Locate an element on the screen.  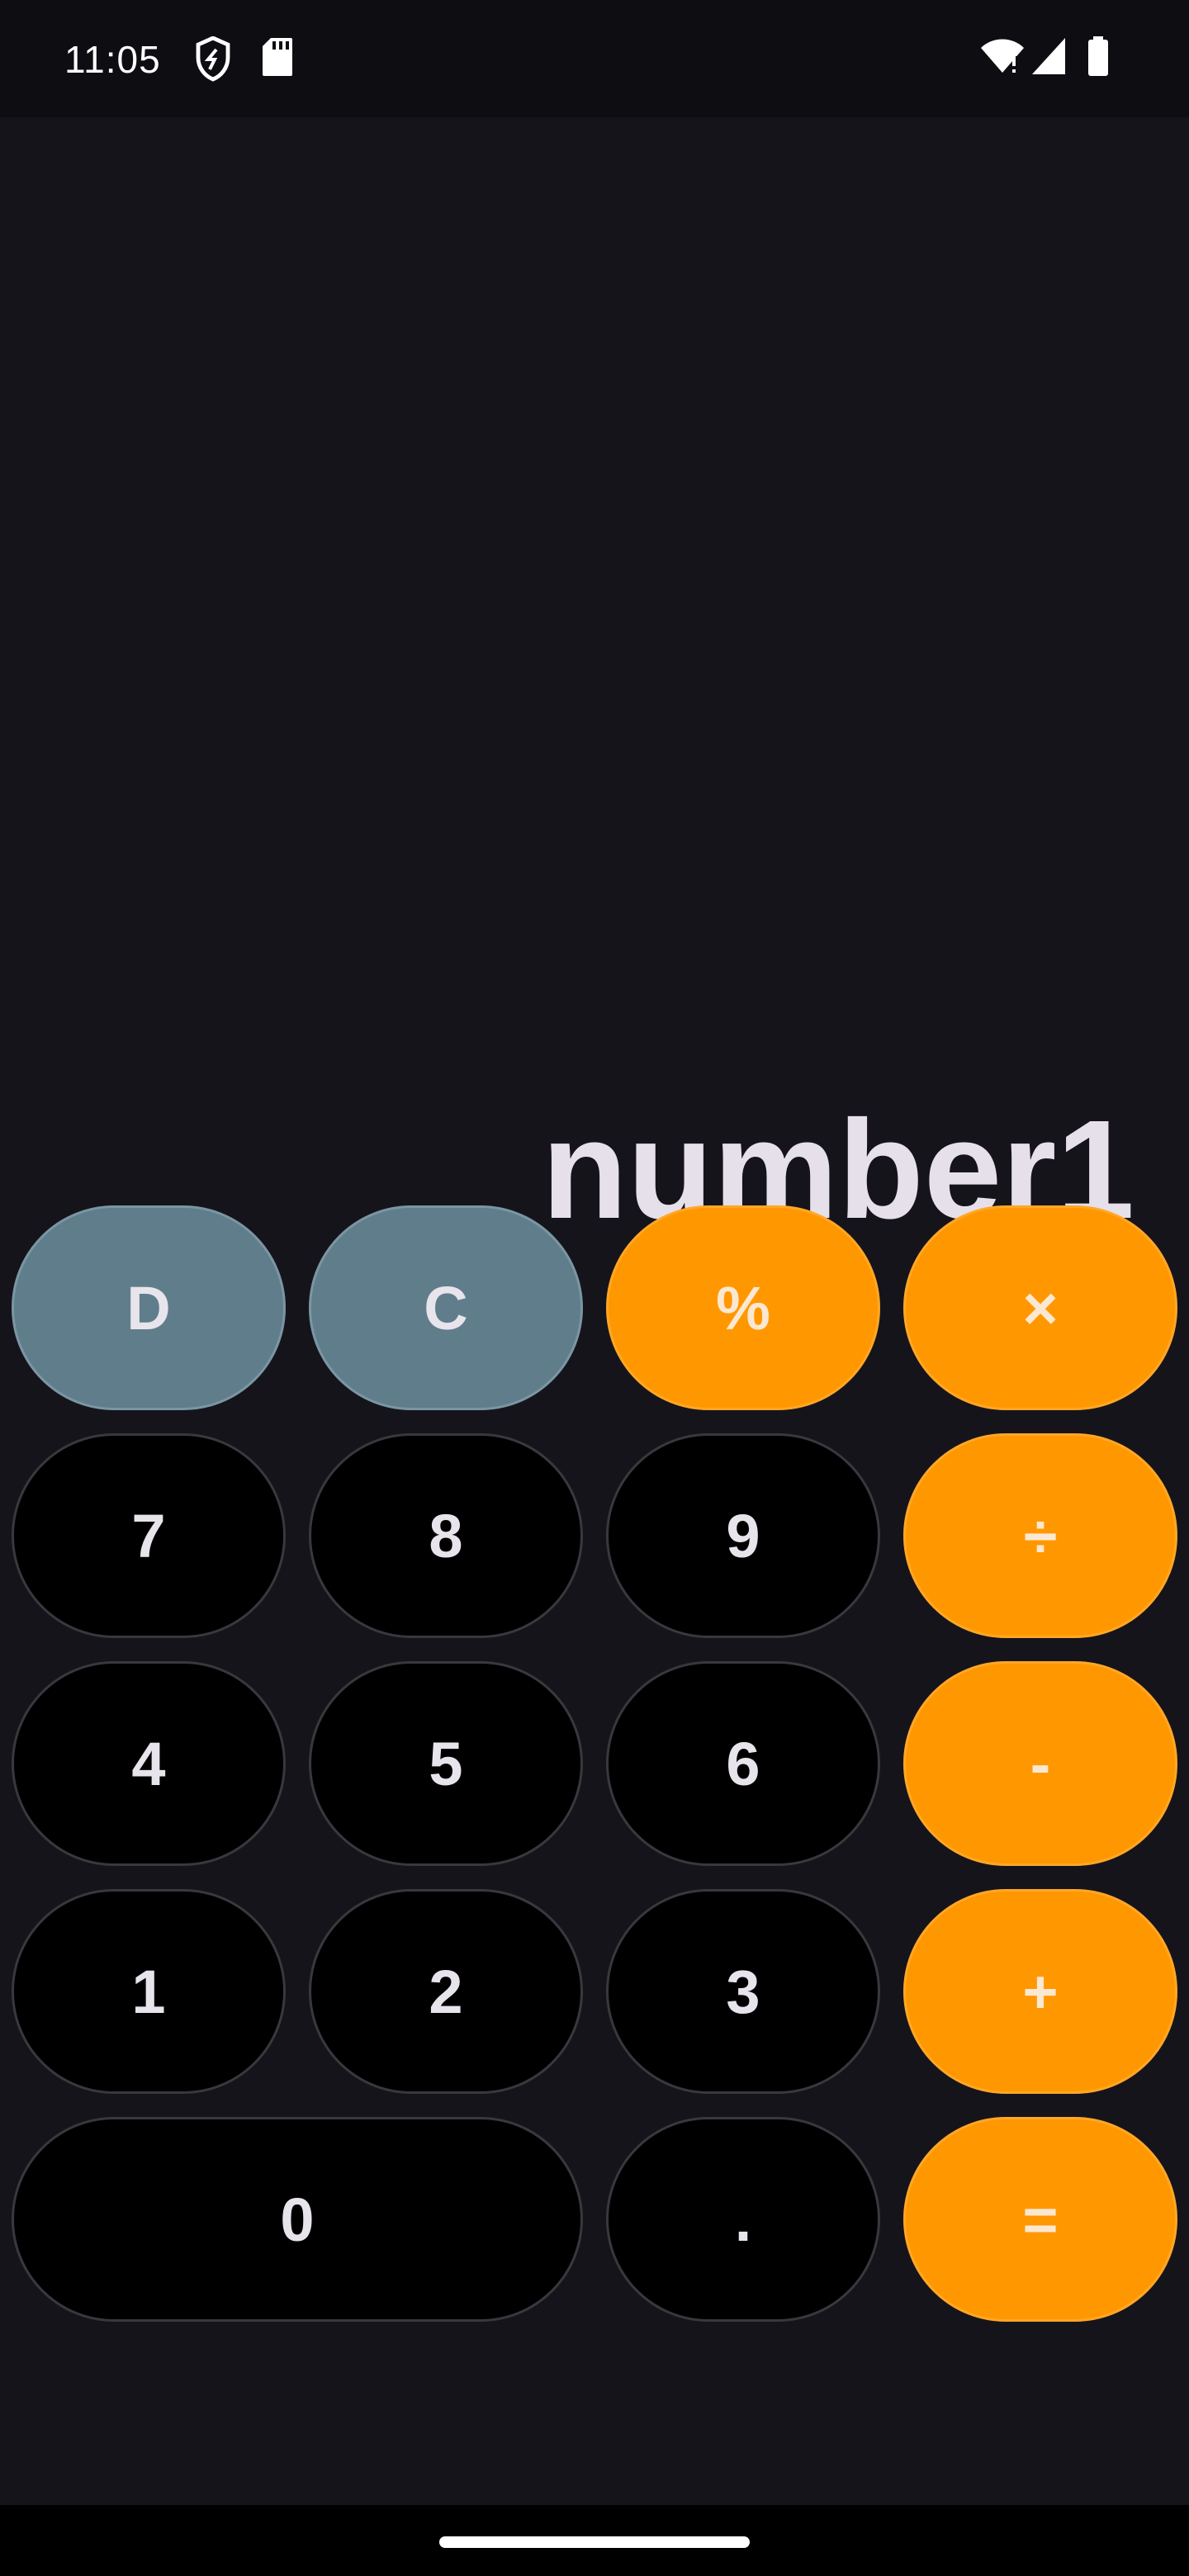
multiply-button: × is located at coordinates (1040, 1307).